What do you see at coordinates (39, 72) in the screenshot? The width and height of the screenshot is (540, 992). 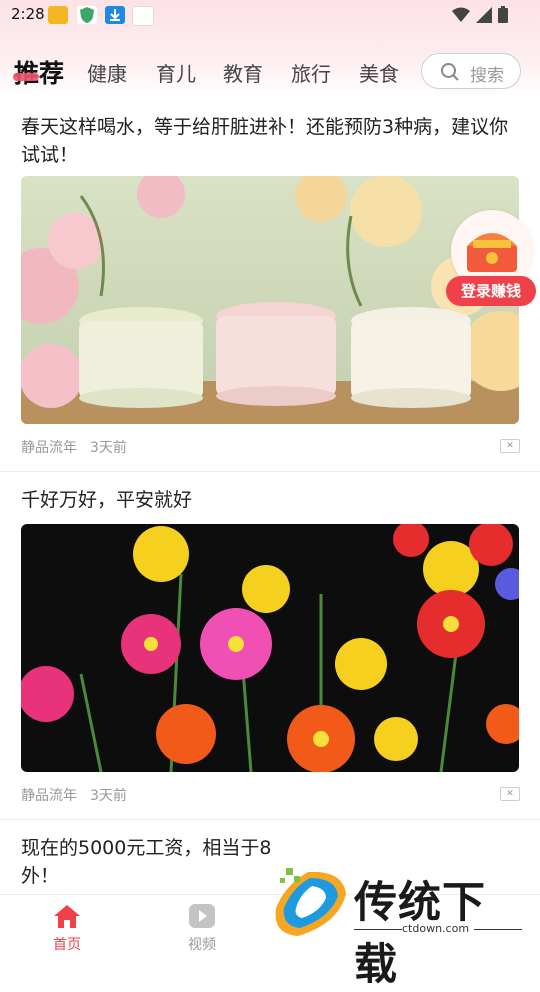 I see `tab-recommend: 推荐` at bounding box center [39, 72].